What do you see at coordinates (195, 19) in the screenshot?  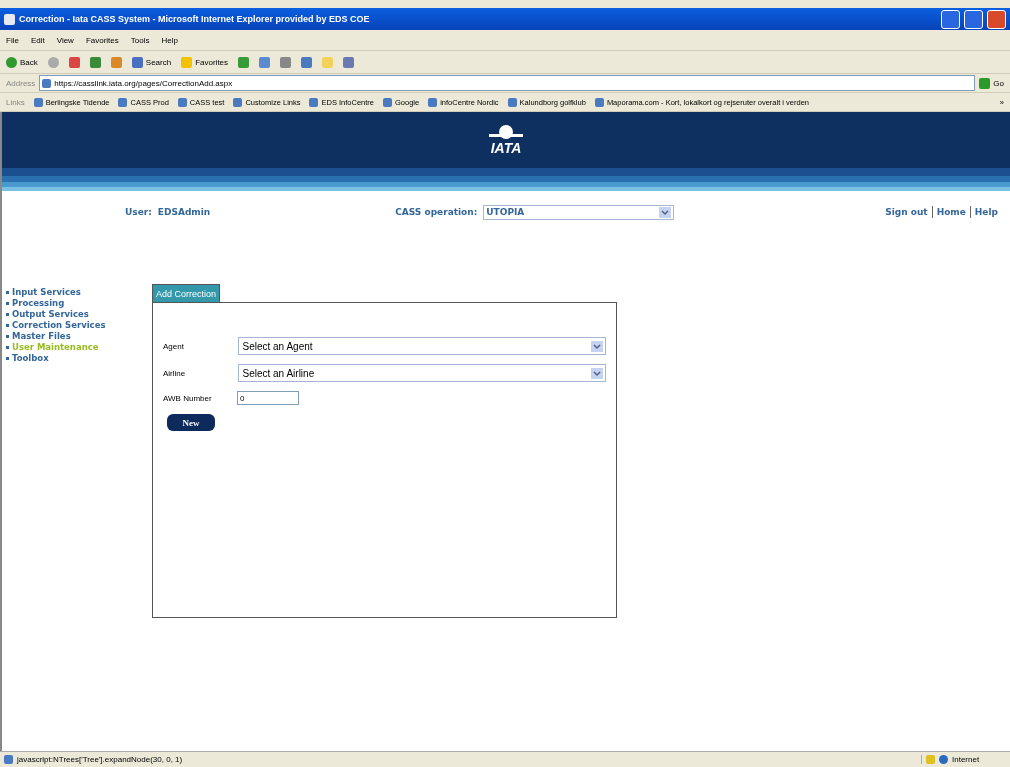 I see `window-title: Correction - Iata CASS System - Microsoft Internet Explorer provided by EDS COE` at bounding box center [195, 19].